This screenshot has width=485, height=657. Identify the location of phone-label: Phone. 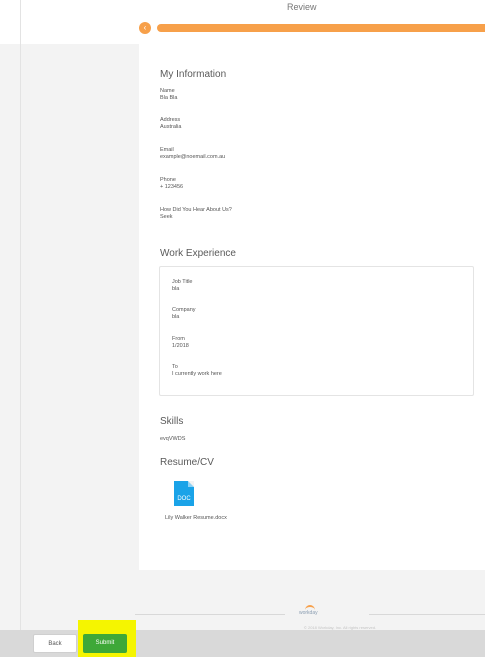
(168, 180).